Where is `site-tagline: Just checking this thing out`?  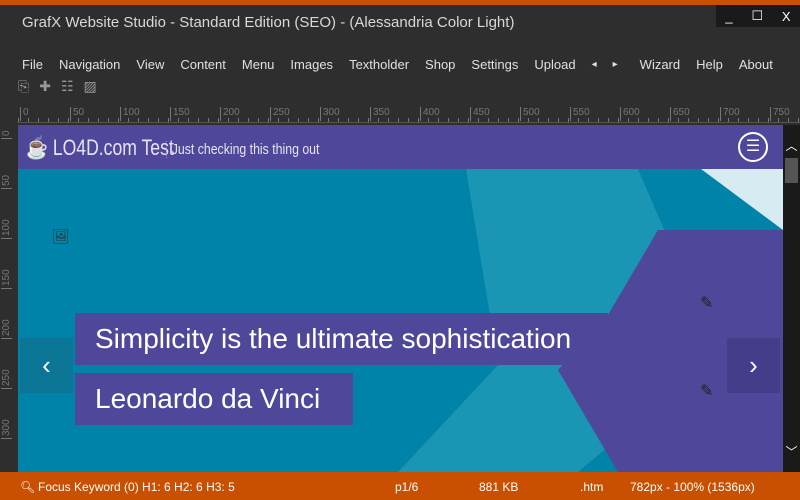
site-tagline: Just checking this thing out is located at coordinates (242, 149).